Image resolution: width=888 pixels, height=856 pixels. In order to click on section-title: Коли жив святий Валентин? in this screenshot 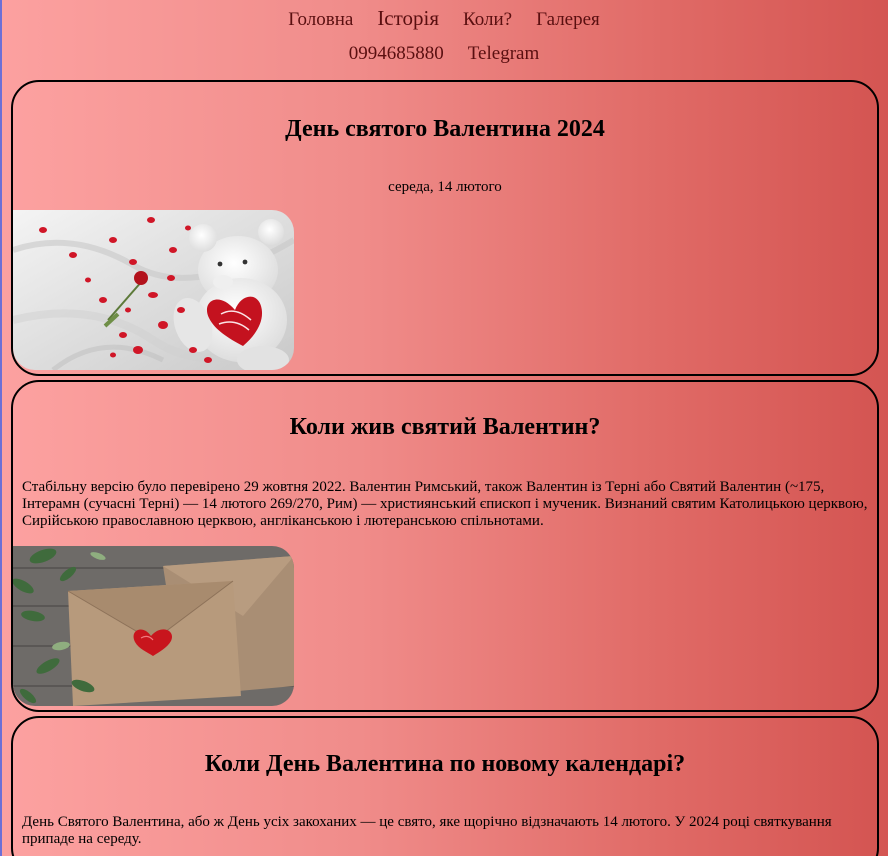, I will do `click(445, 427)`.